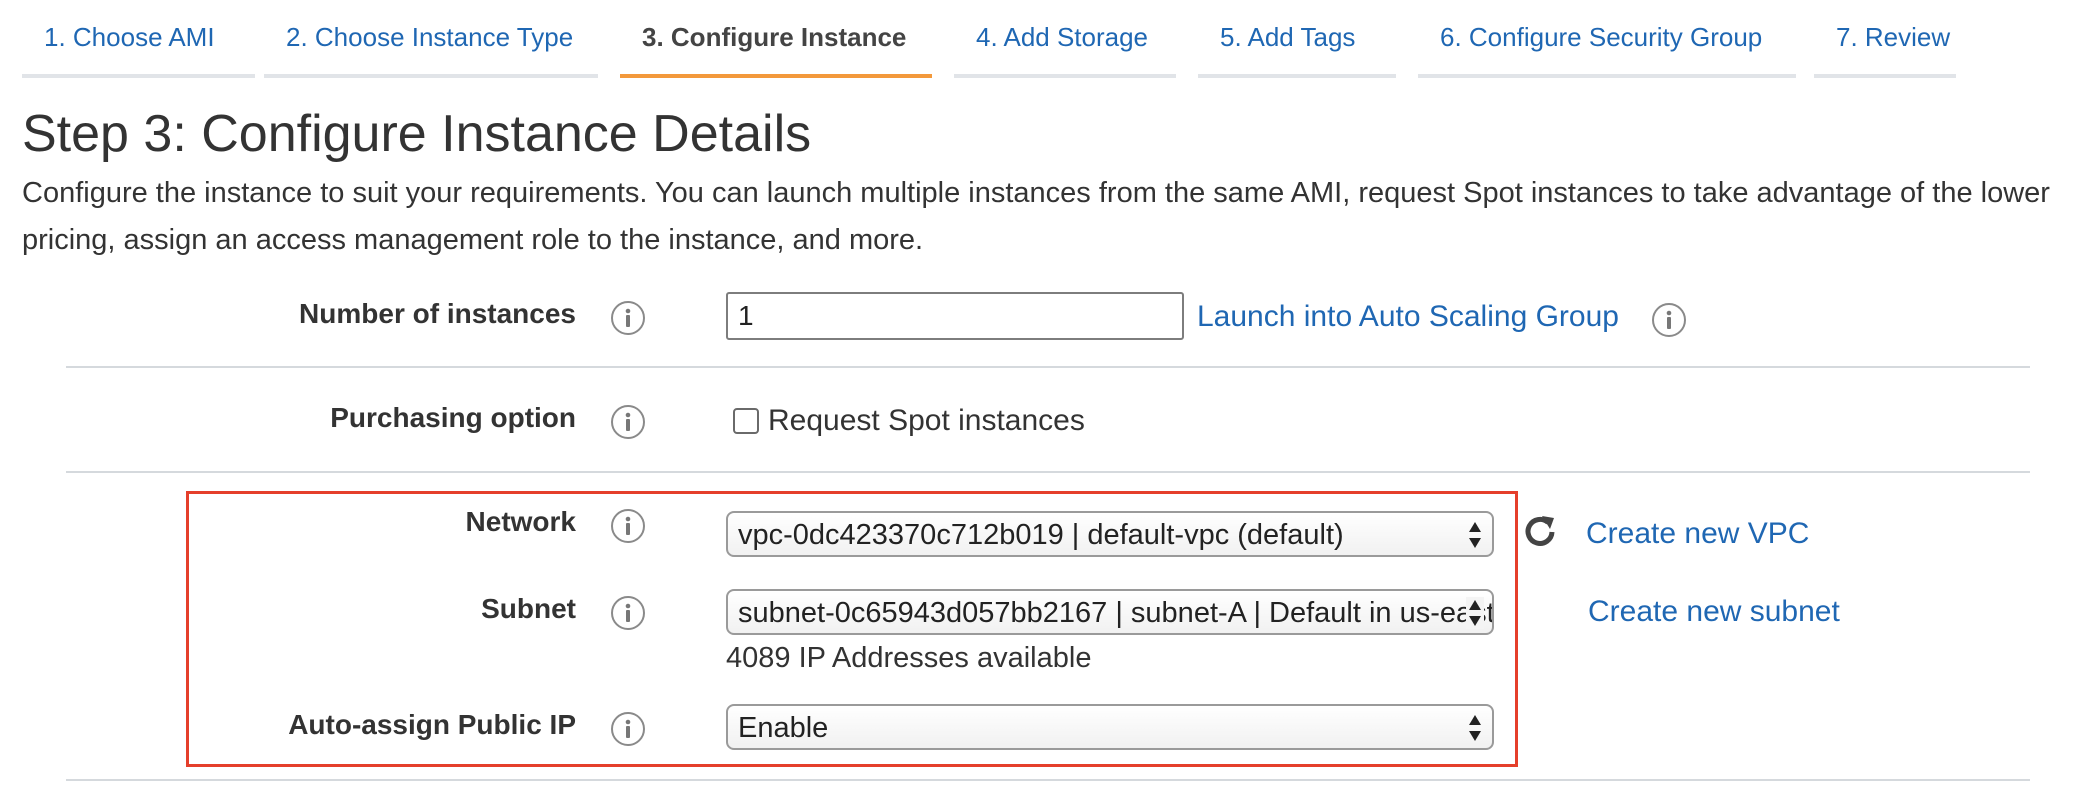 The width and height of the screenshot is (2098, 790). I want to click on tab-configure-instance: 3. Configure Instance, so click(776, 50).